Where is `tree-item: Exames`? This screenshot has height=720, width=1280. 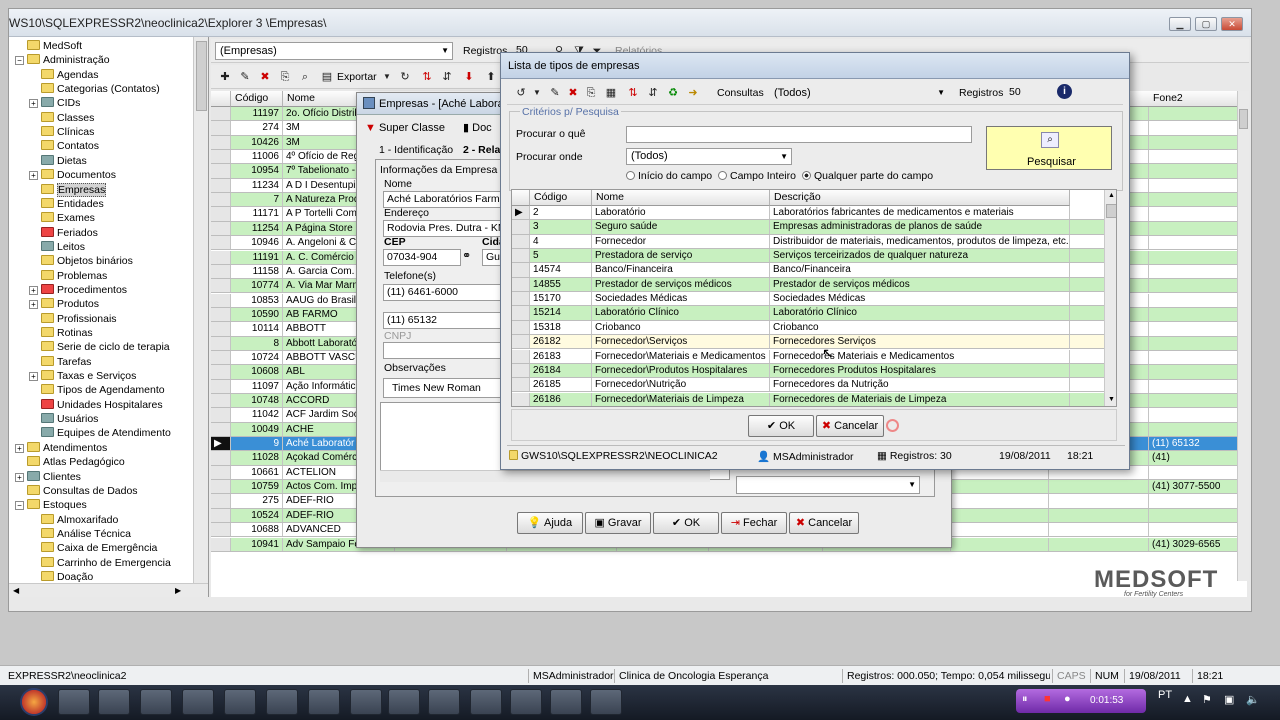 tree-item: Exames is located at coordinates (62, 218).